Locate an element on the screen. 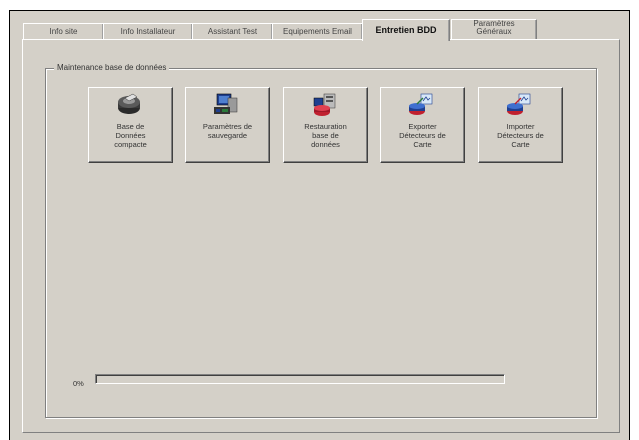 The image size is (639, 440). window-frame-left is located at coordinates (5, 225).